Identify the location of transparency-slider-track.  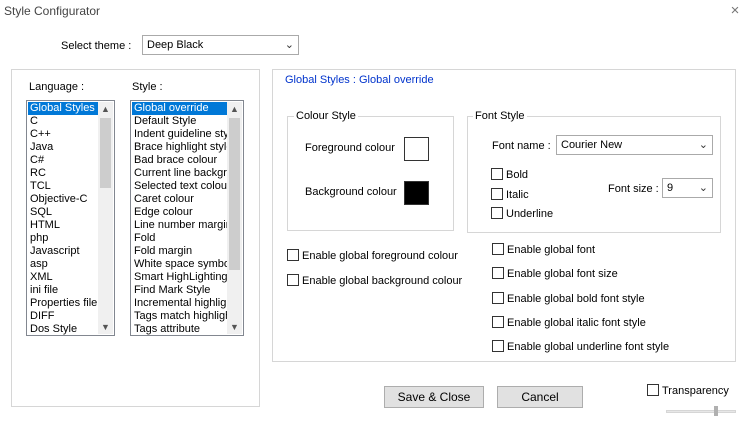
(701, 411).